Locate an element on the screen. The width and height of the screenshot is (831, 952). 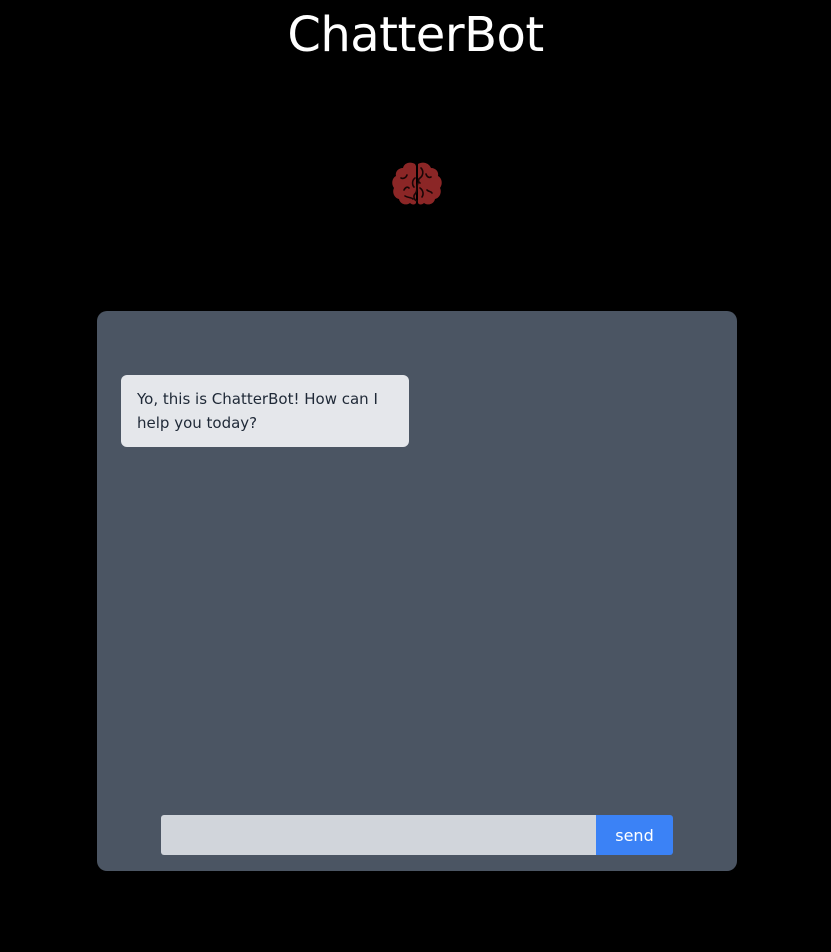
message-input is located at coordinates (378, 835).